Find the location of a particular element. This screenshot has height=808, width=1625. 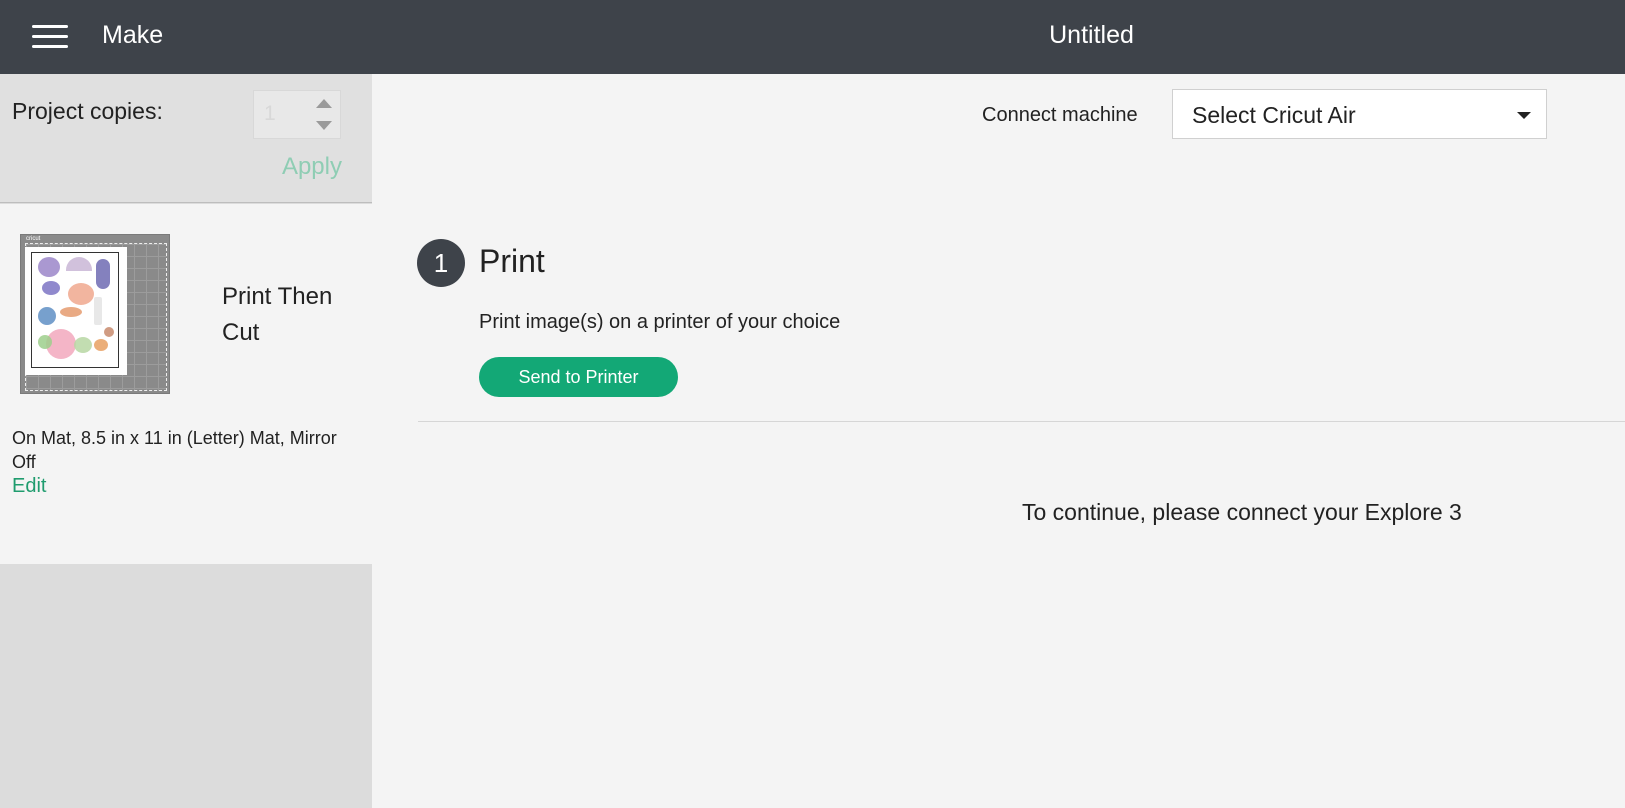

mat-preview-thumbnail: cricut is located at coordinates (95, 314).